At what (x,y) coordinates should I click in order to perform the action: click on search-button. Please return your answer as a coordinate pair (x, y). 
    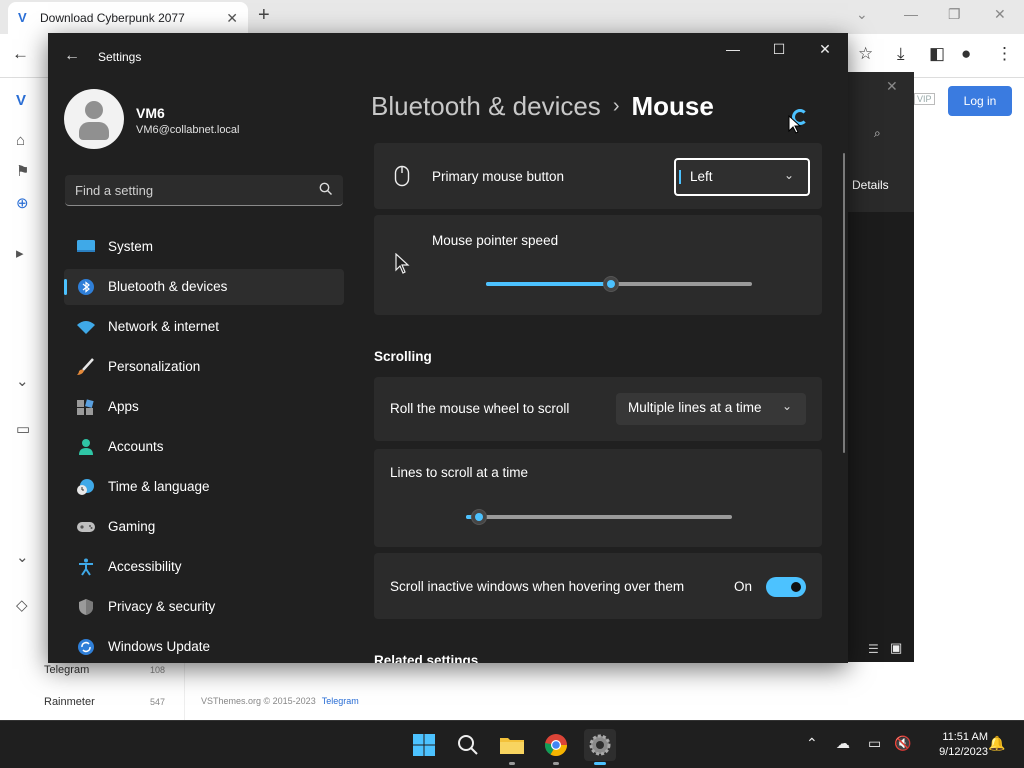
    Looking at the image, I should click on (468, 745).